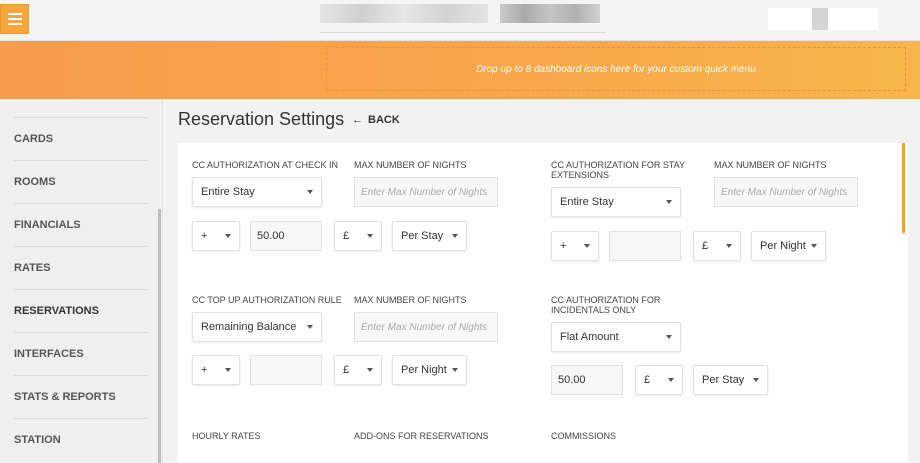 This screenshot has width=920, height=463. I want to click on add-ons-label: ADD-ONS FOR RESERVATIONS, so click(421, 436).